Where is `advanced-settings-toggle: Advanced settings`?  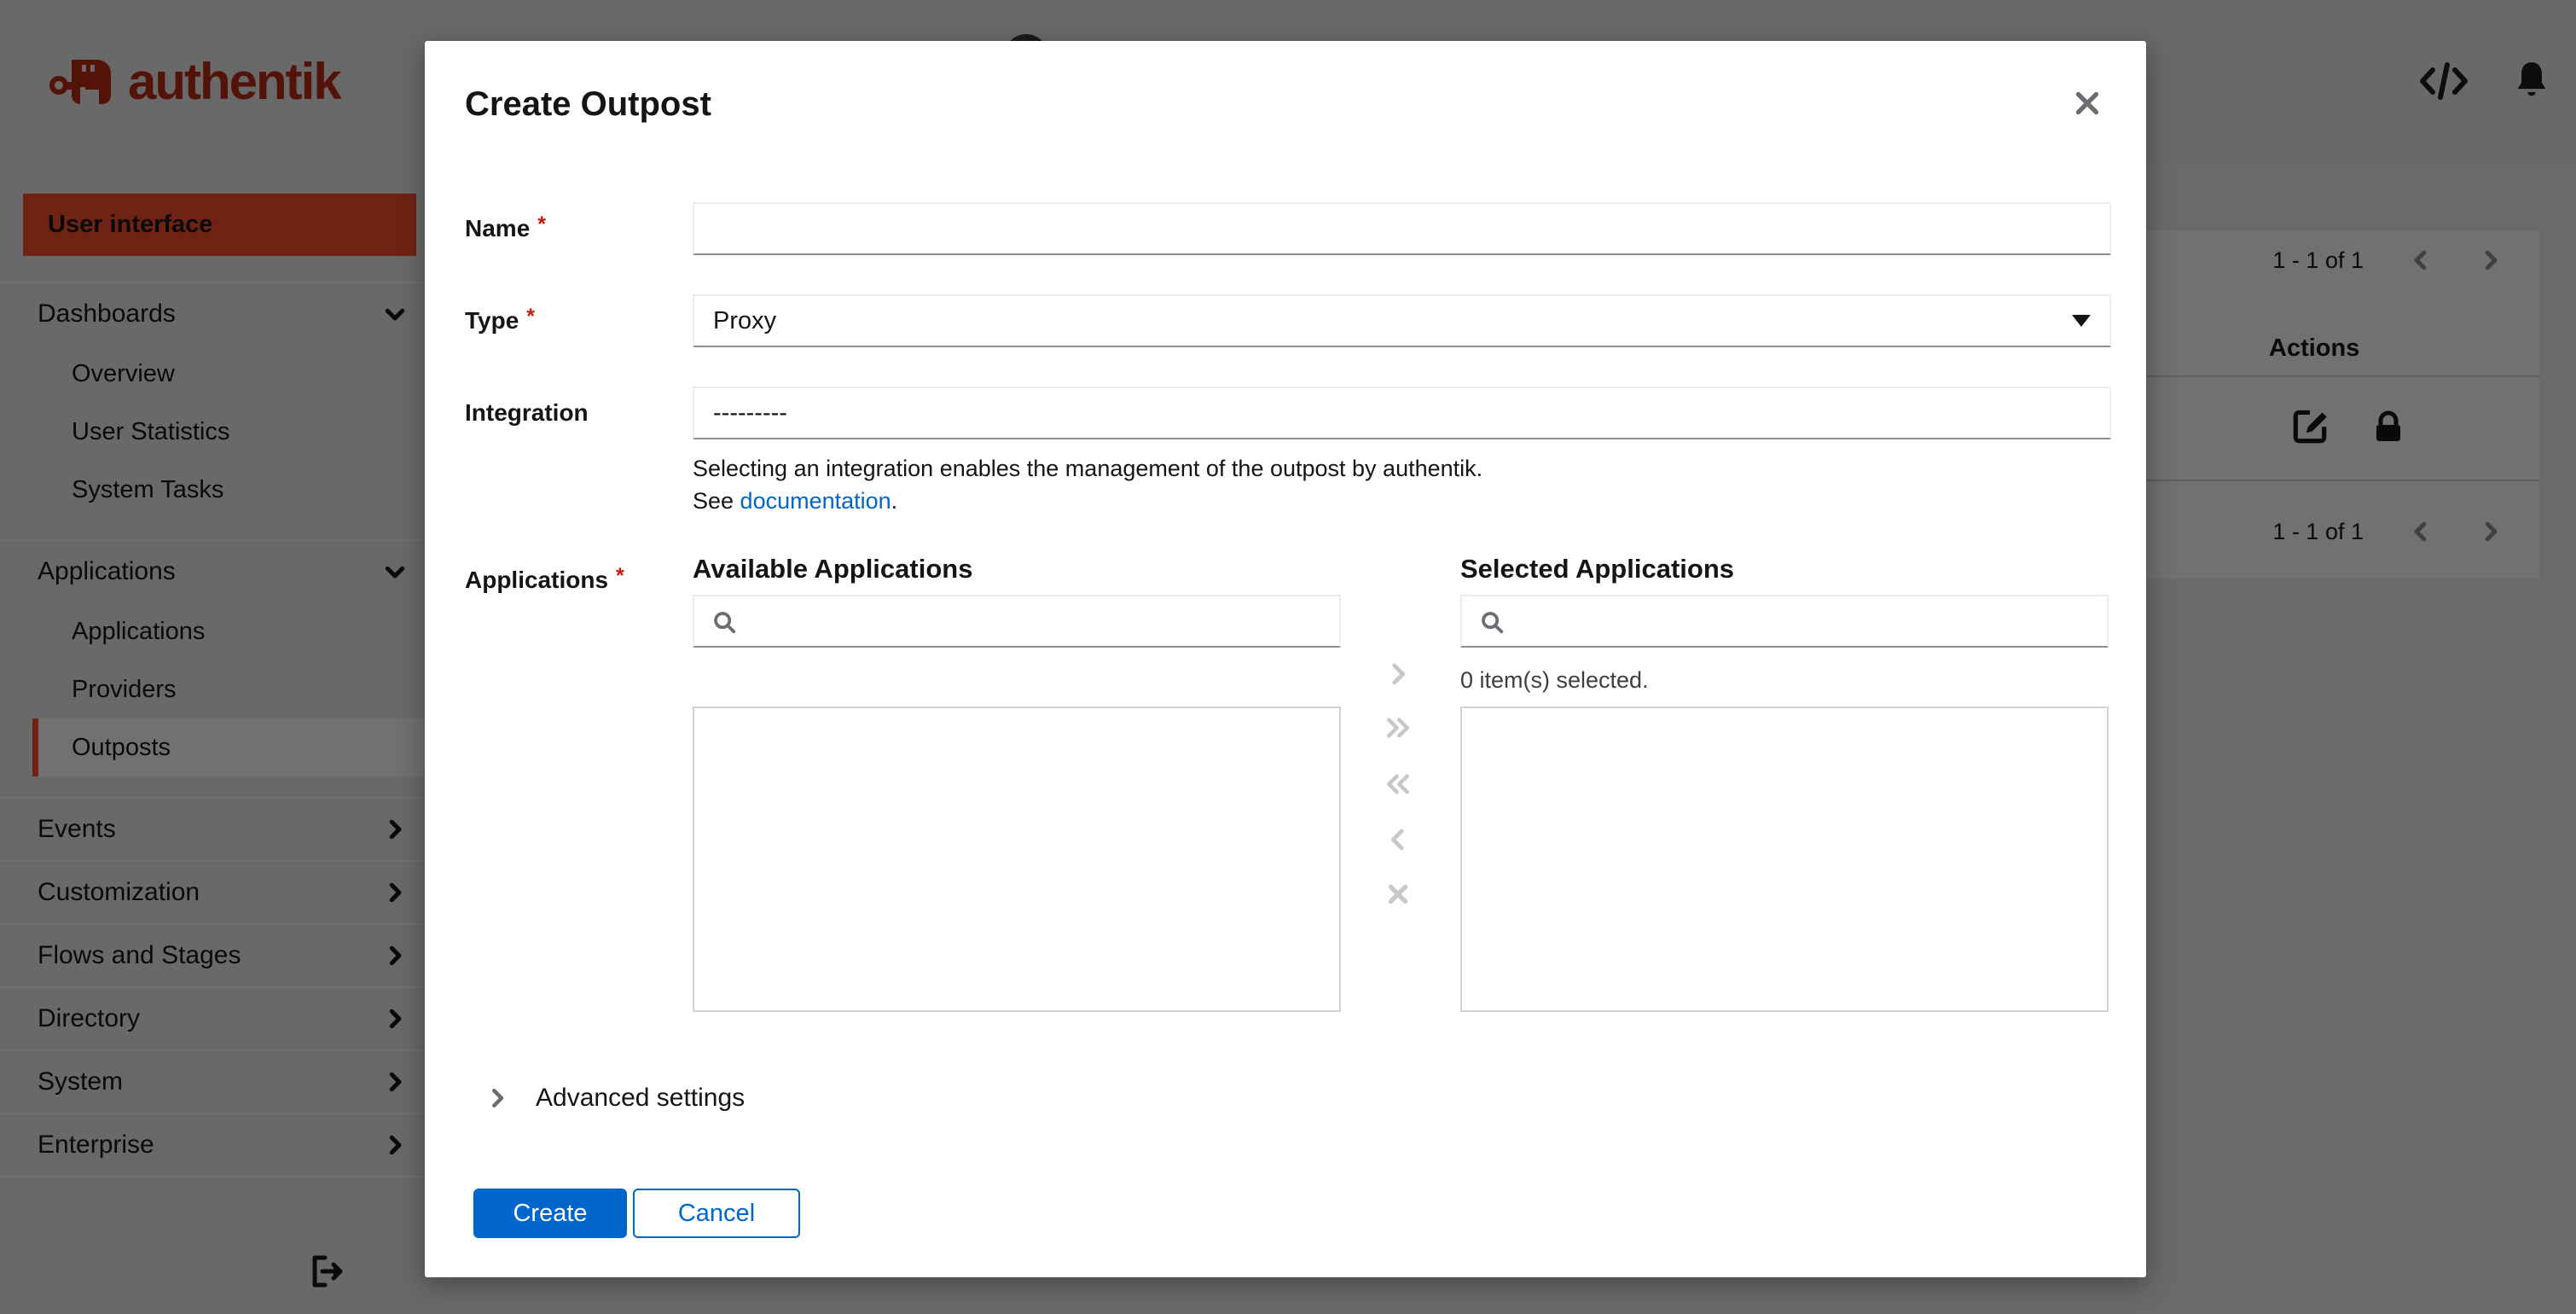
advanced-settings-toggle: Advanced settings is located at coordinates (605, 1098).